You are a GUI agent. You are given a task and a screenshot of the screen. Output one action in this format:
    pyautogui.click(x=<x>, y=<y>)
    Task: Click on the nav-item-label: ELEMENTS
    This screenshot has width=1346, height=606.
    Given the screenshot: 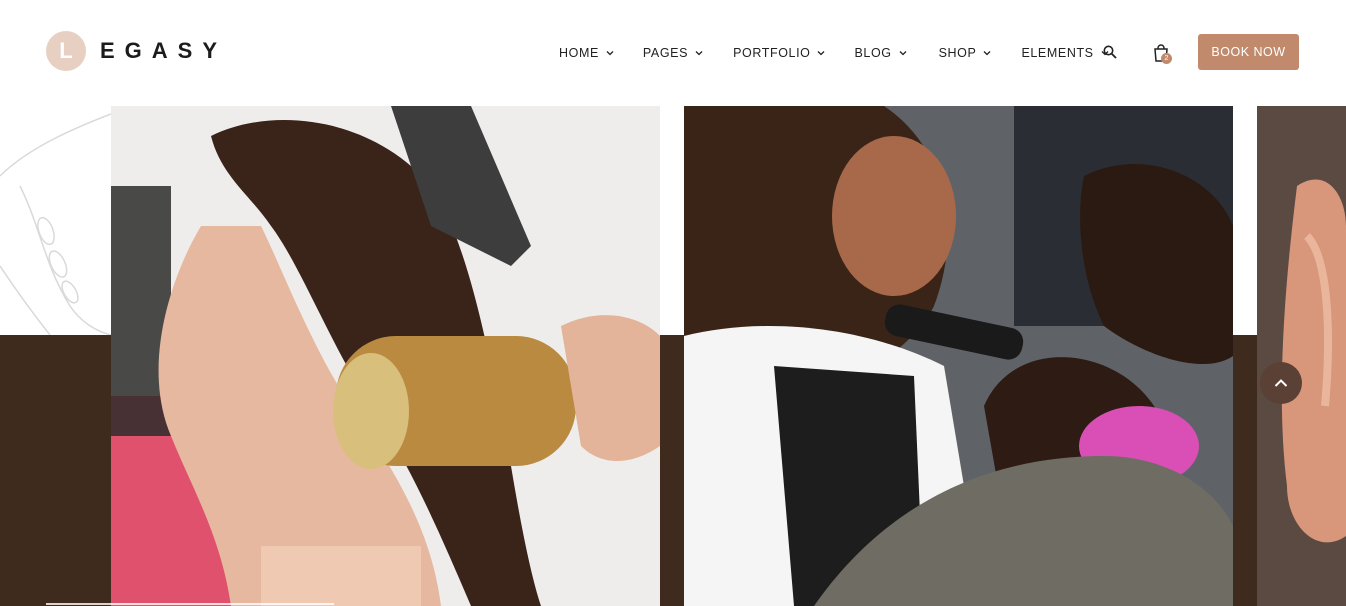 What is the action you would take?
    pyautogui.click(x=1057, y=53)
    